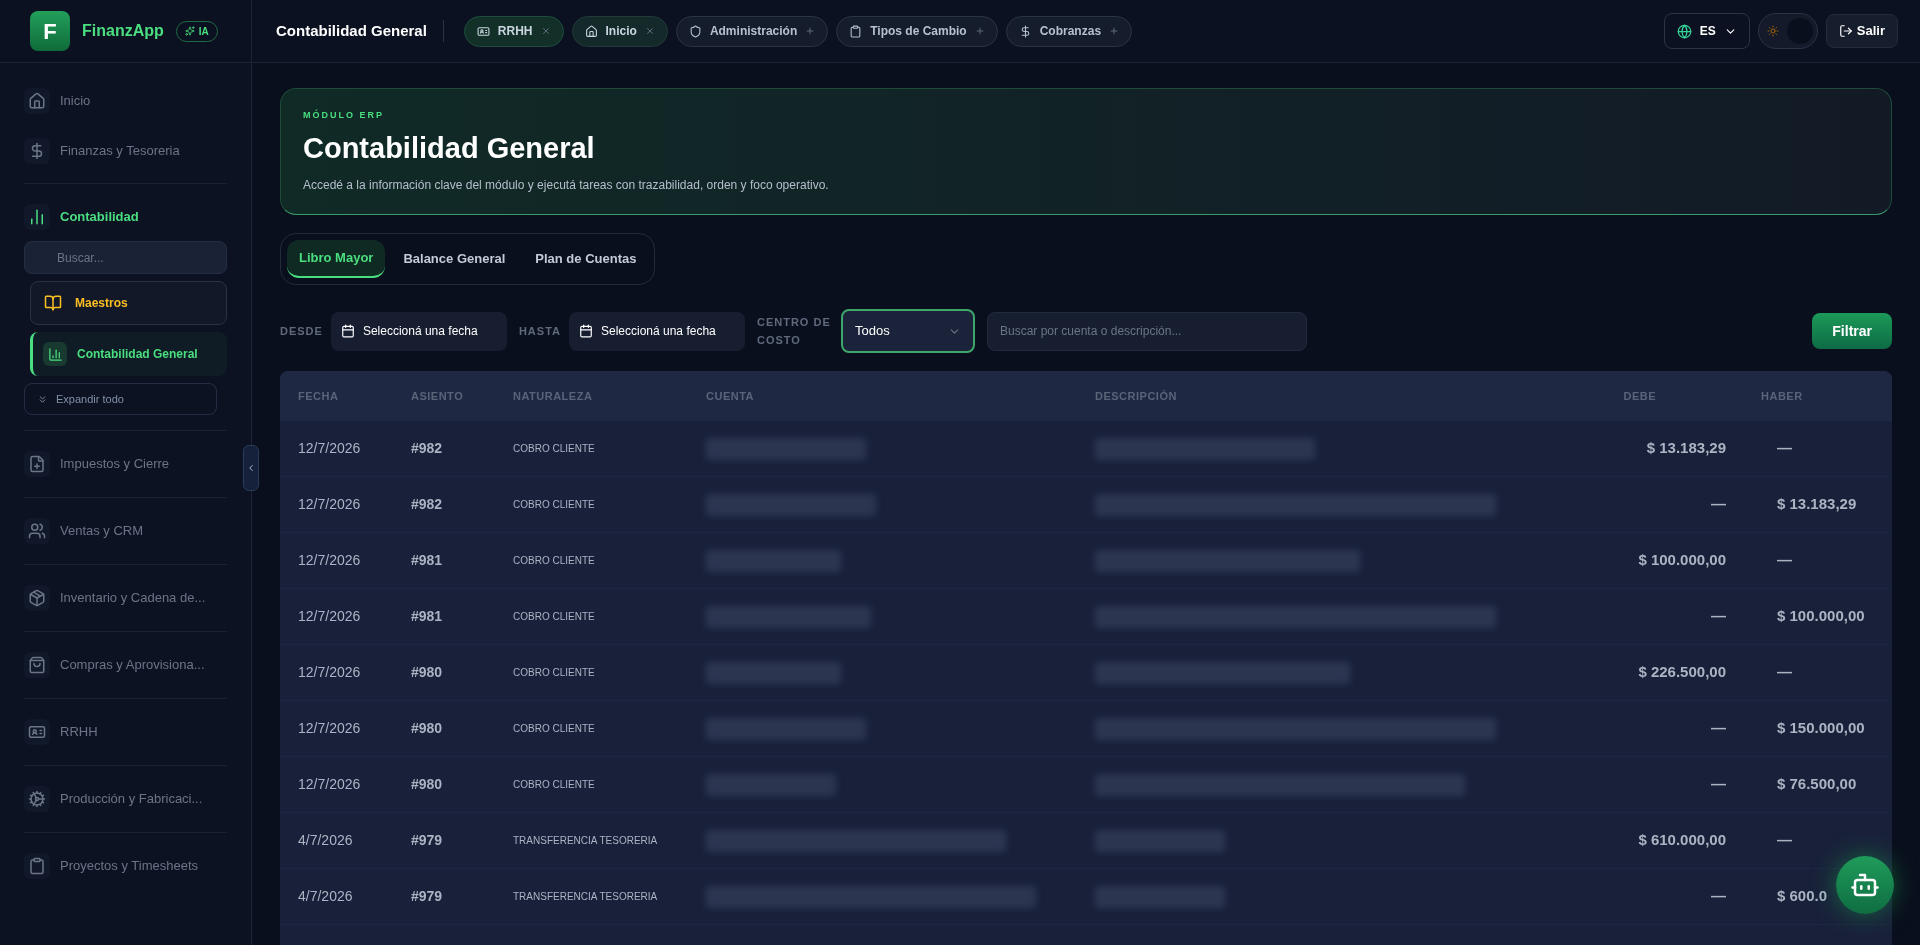 This screenshot has width=1920, height=945. I want to click on chevron-left-icon, so click(251, 468).